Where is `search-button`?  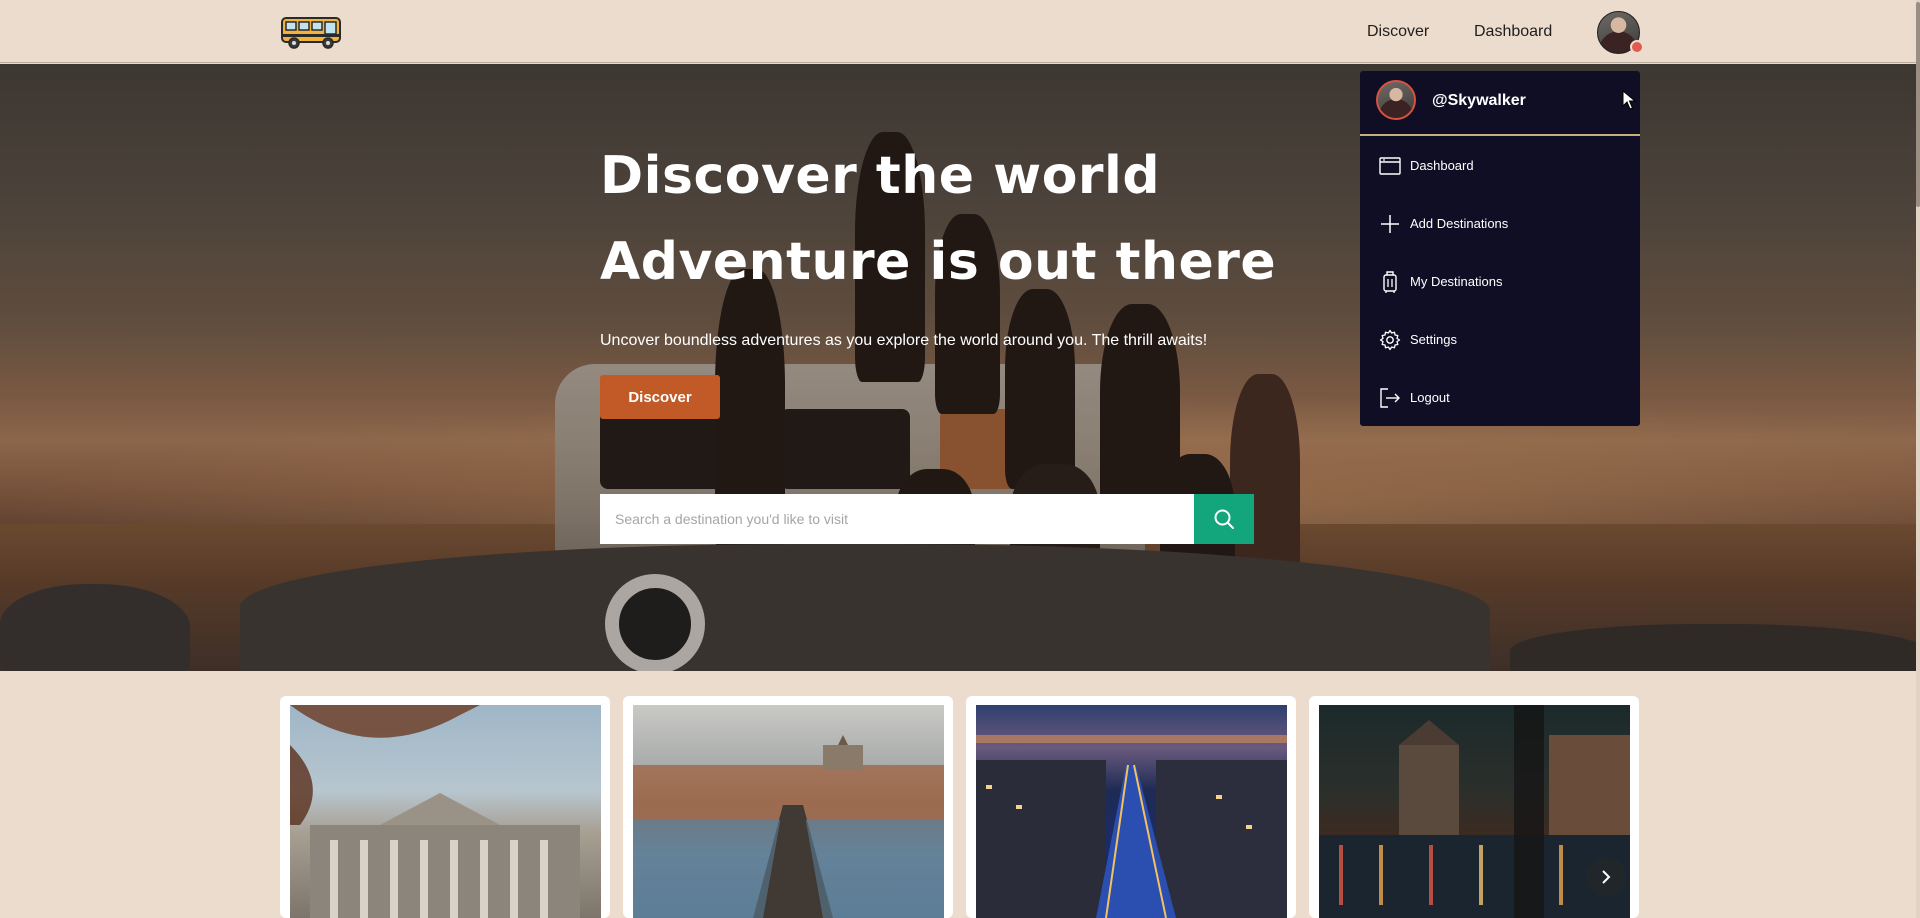 search-button is located at coordinates (1224, 519).